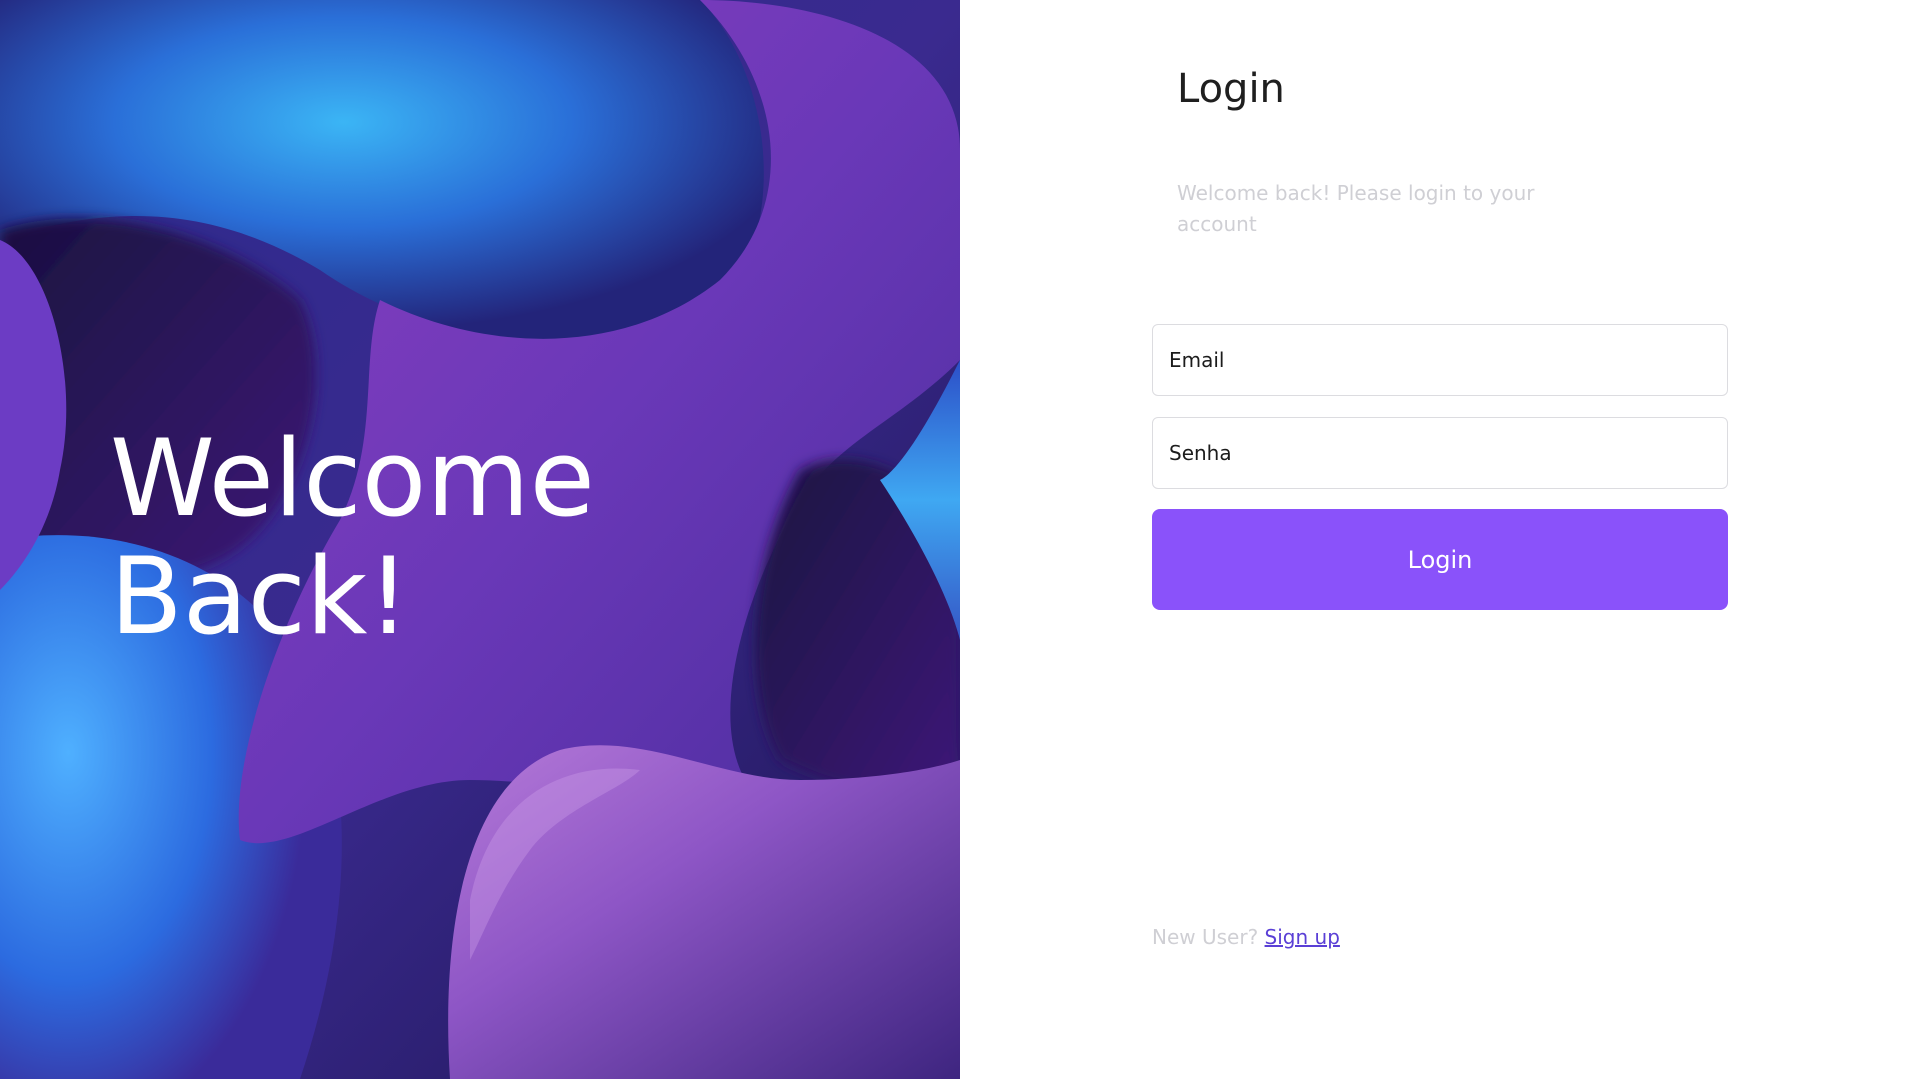 The height and width of the screenshot is (1079, 1919). What do you see at coordinates (1205, 937) in the screenshot?
I see `signup-prompt: New User?` at bounding box center [1205, 937].